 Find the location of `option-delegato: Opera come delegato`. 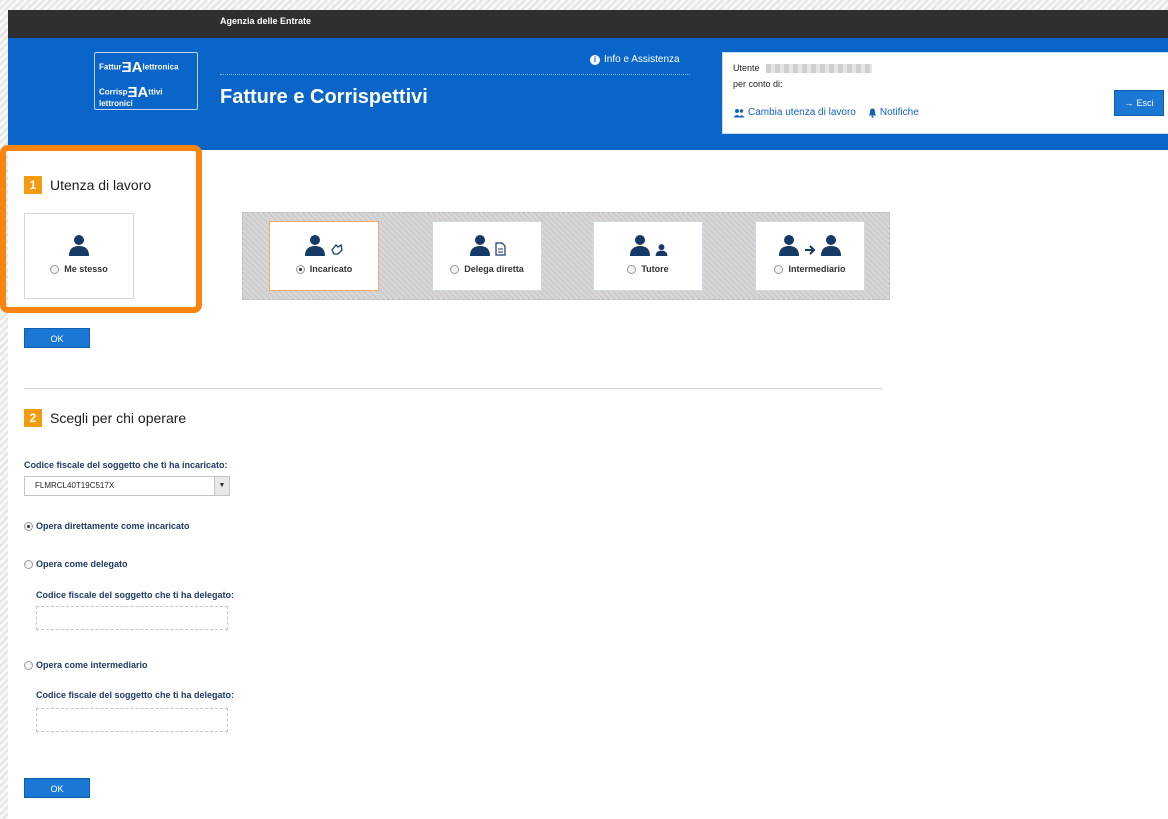

option-delegato: Opera come delegato is located at coordinates (76, 564).